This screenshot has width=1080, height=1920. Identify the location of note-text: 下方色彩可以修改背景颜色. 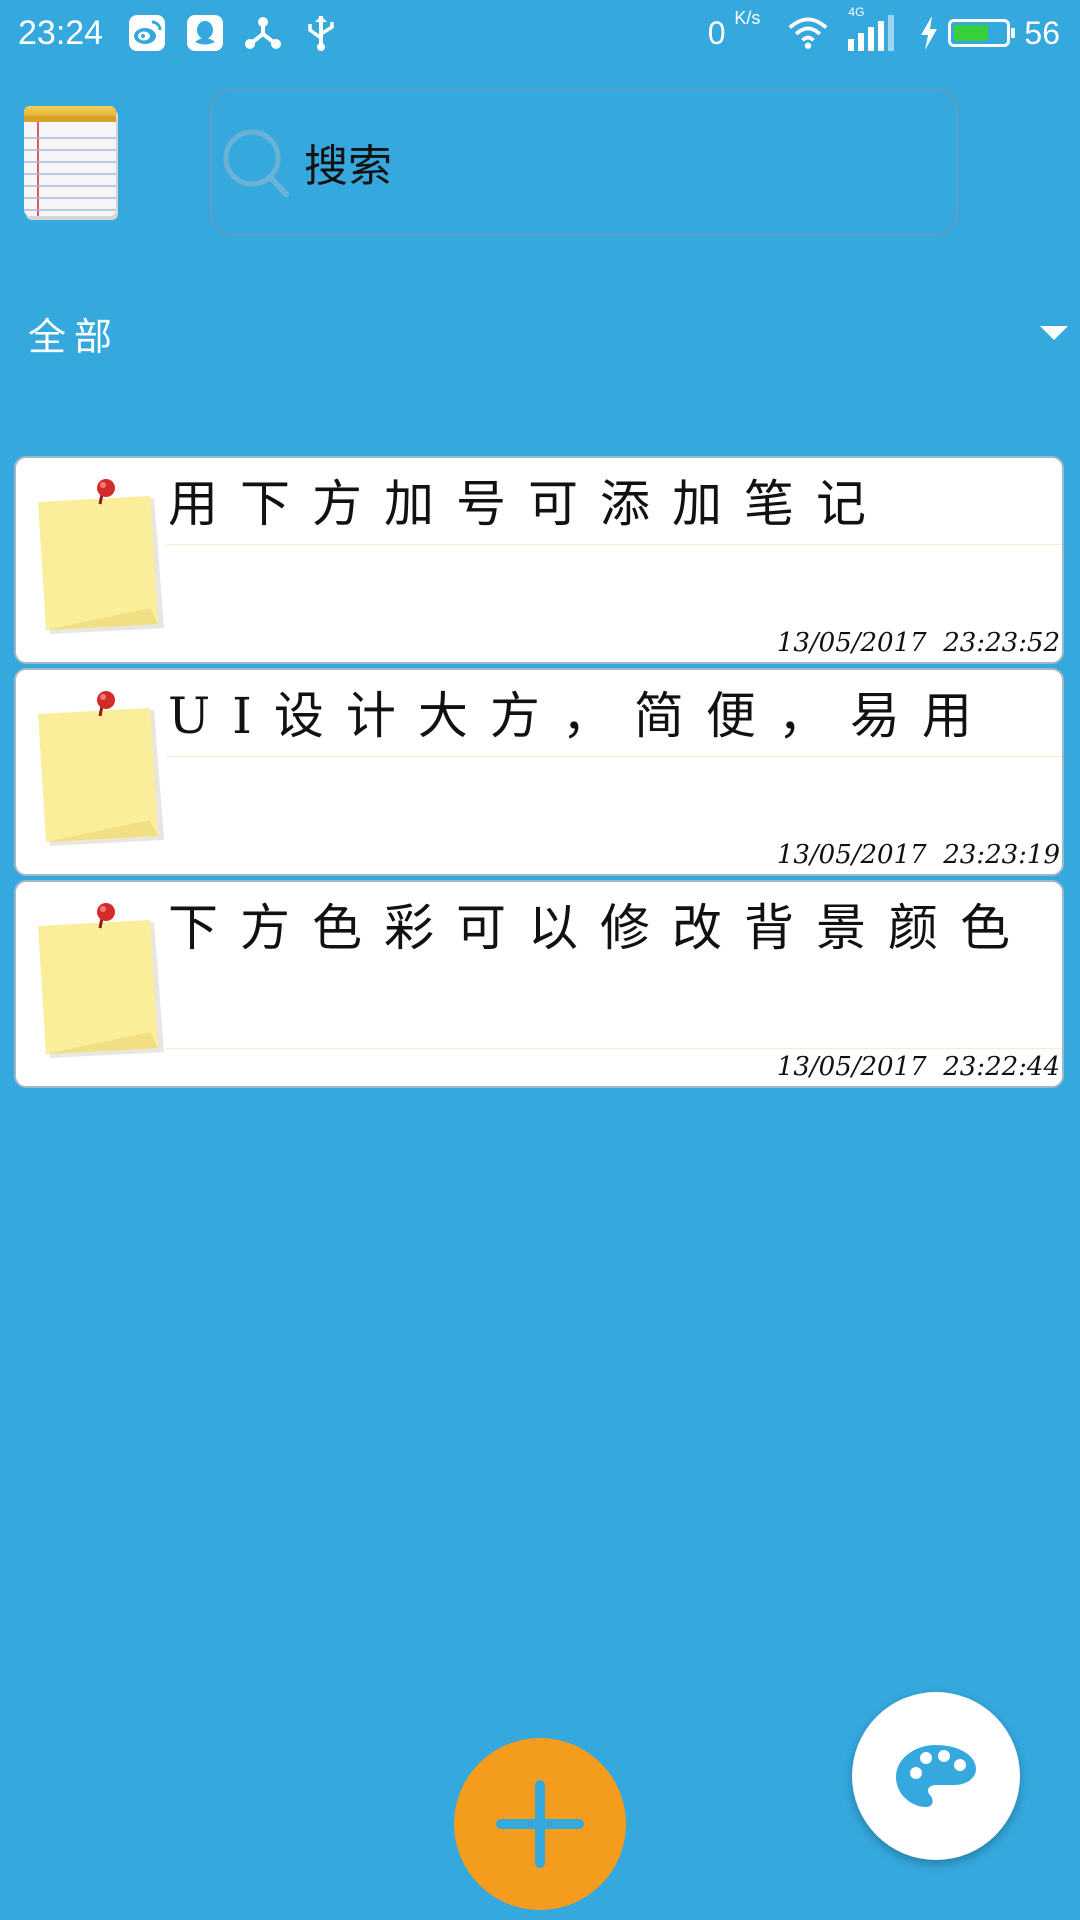
(600, 928).